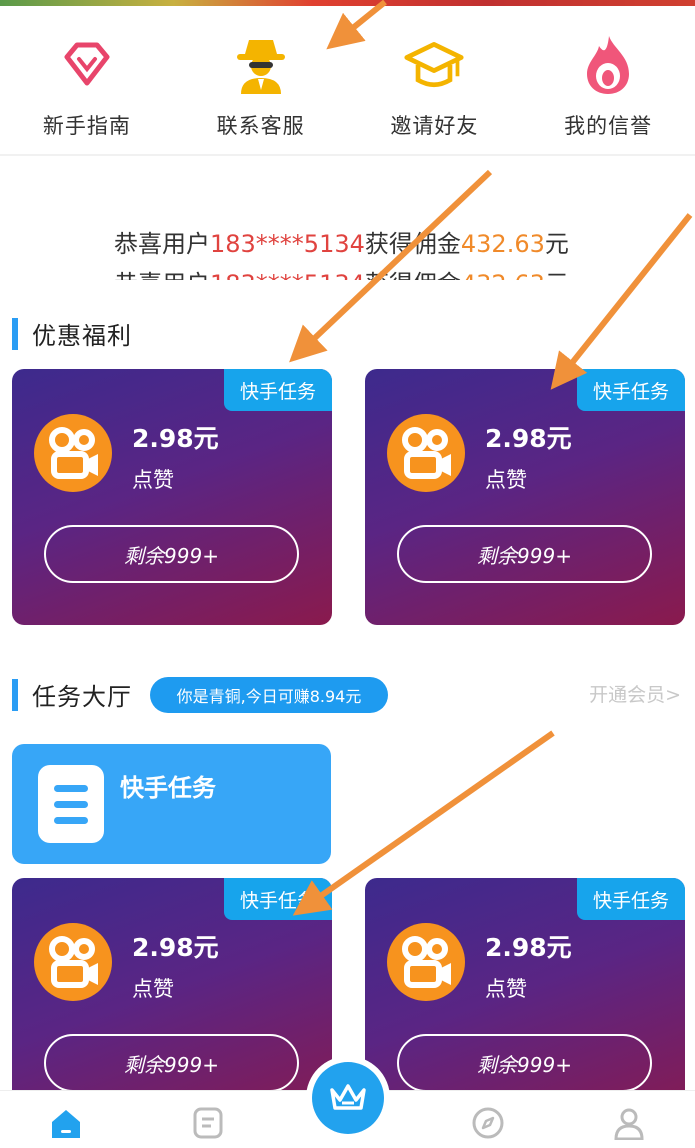 The height and width of the screenshot is (1148, 695). I want to click on spacer, so click(347, 190).